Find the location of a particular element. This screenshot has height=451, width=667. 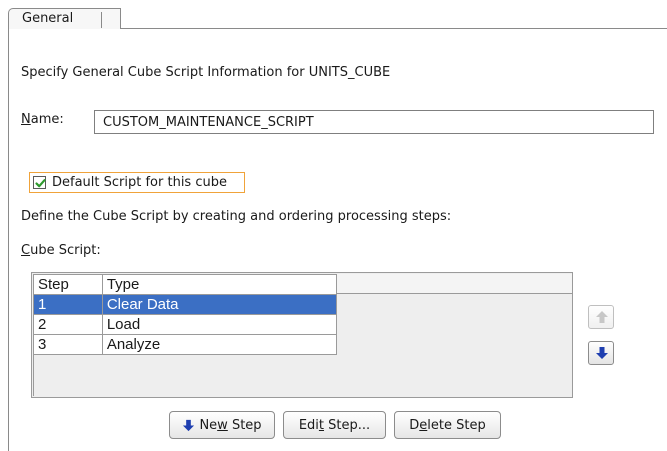

type-cell: Analyze is located at coordinates (219, 344).